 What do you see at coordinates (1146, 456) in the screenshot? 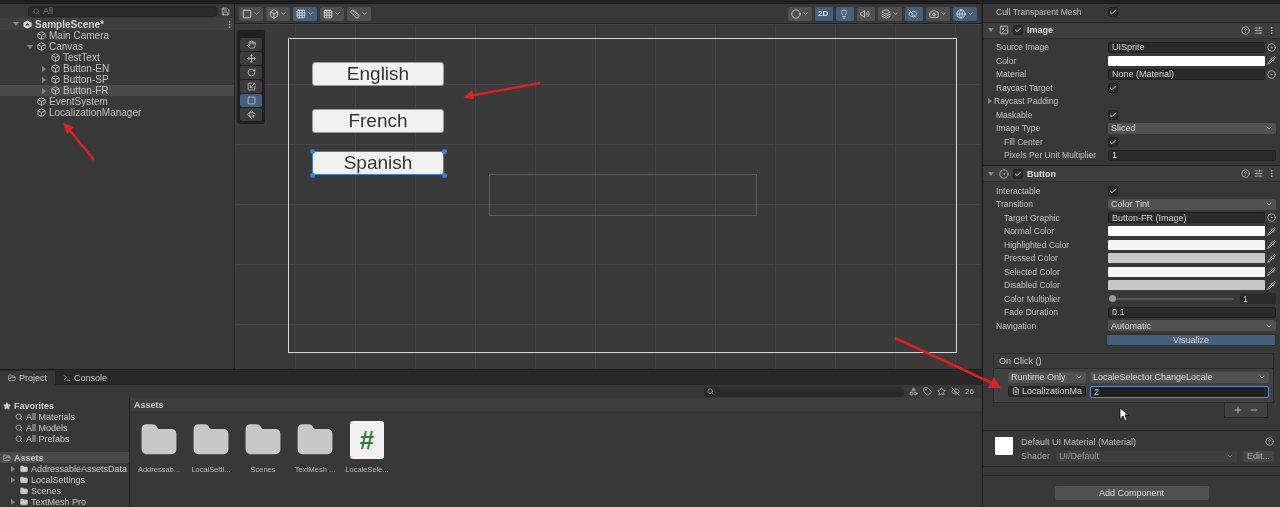
I see `dropdown: UI/Default` at bounding box center [1146, 456].